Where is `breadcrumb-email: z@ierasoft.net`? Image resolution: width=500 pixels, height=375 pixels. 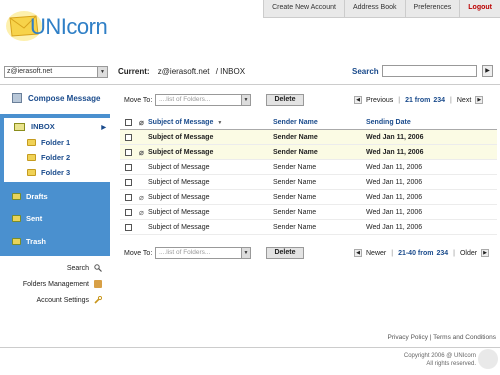
breadcrumb-email: z@ierasoft.net is located at coordinates (183, 71).